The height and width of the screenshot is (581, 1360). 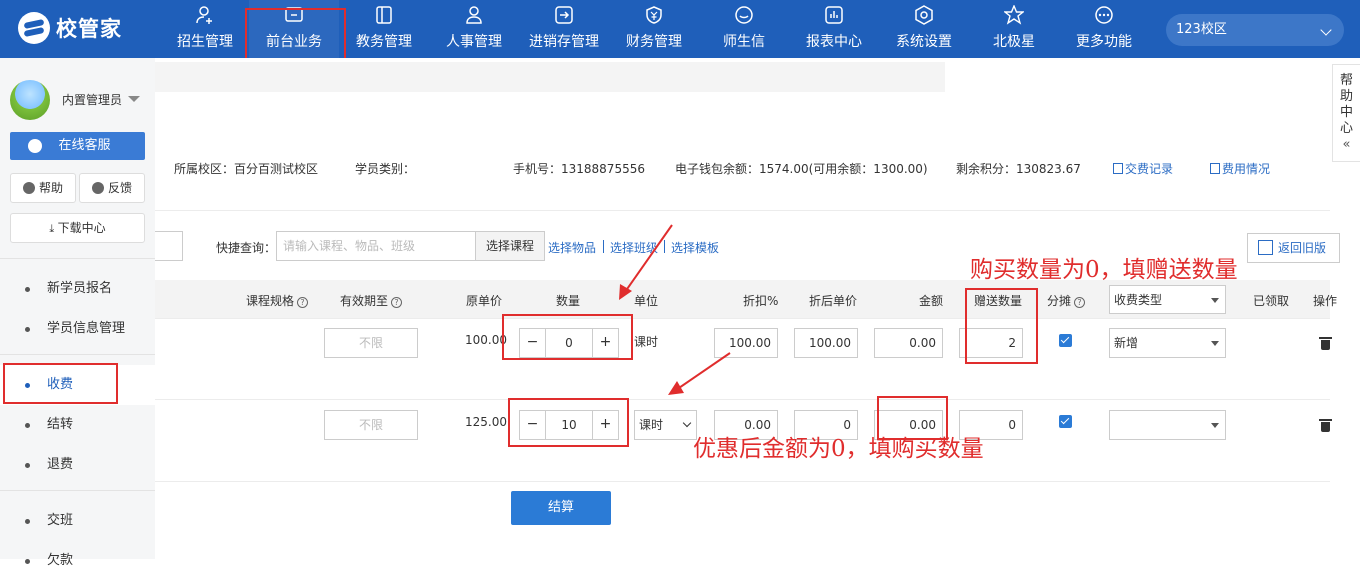 What do you see at coordinates (924, 15) in the screenshot?
I see `settings-icon` at bounding box center [924, 15].